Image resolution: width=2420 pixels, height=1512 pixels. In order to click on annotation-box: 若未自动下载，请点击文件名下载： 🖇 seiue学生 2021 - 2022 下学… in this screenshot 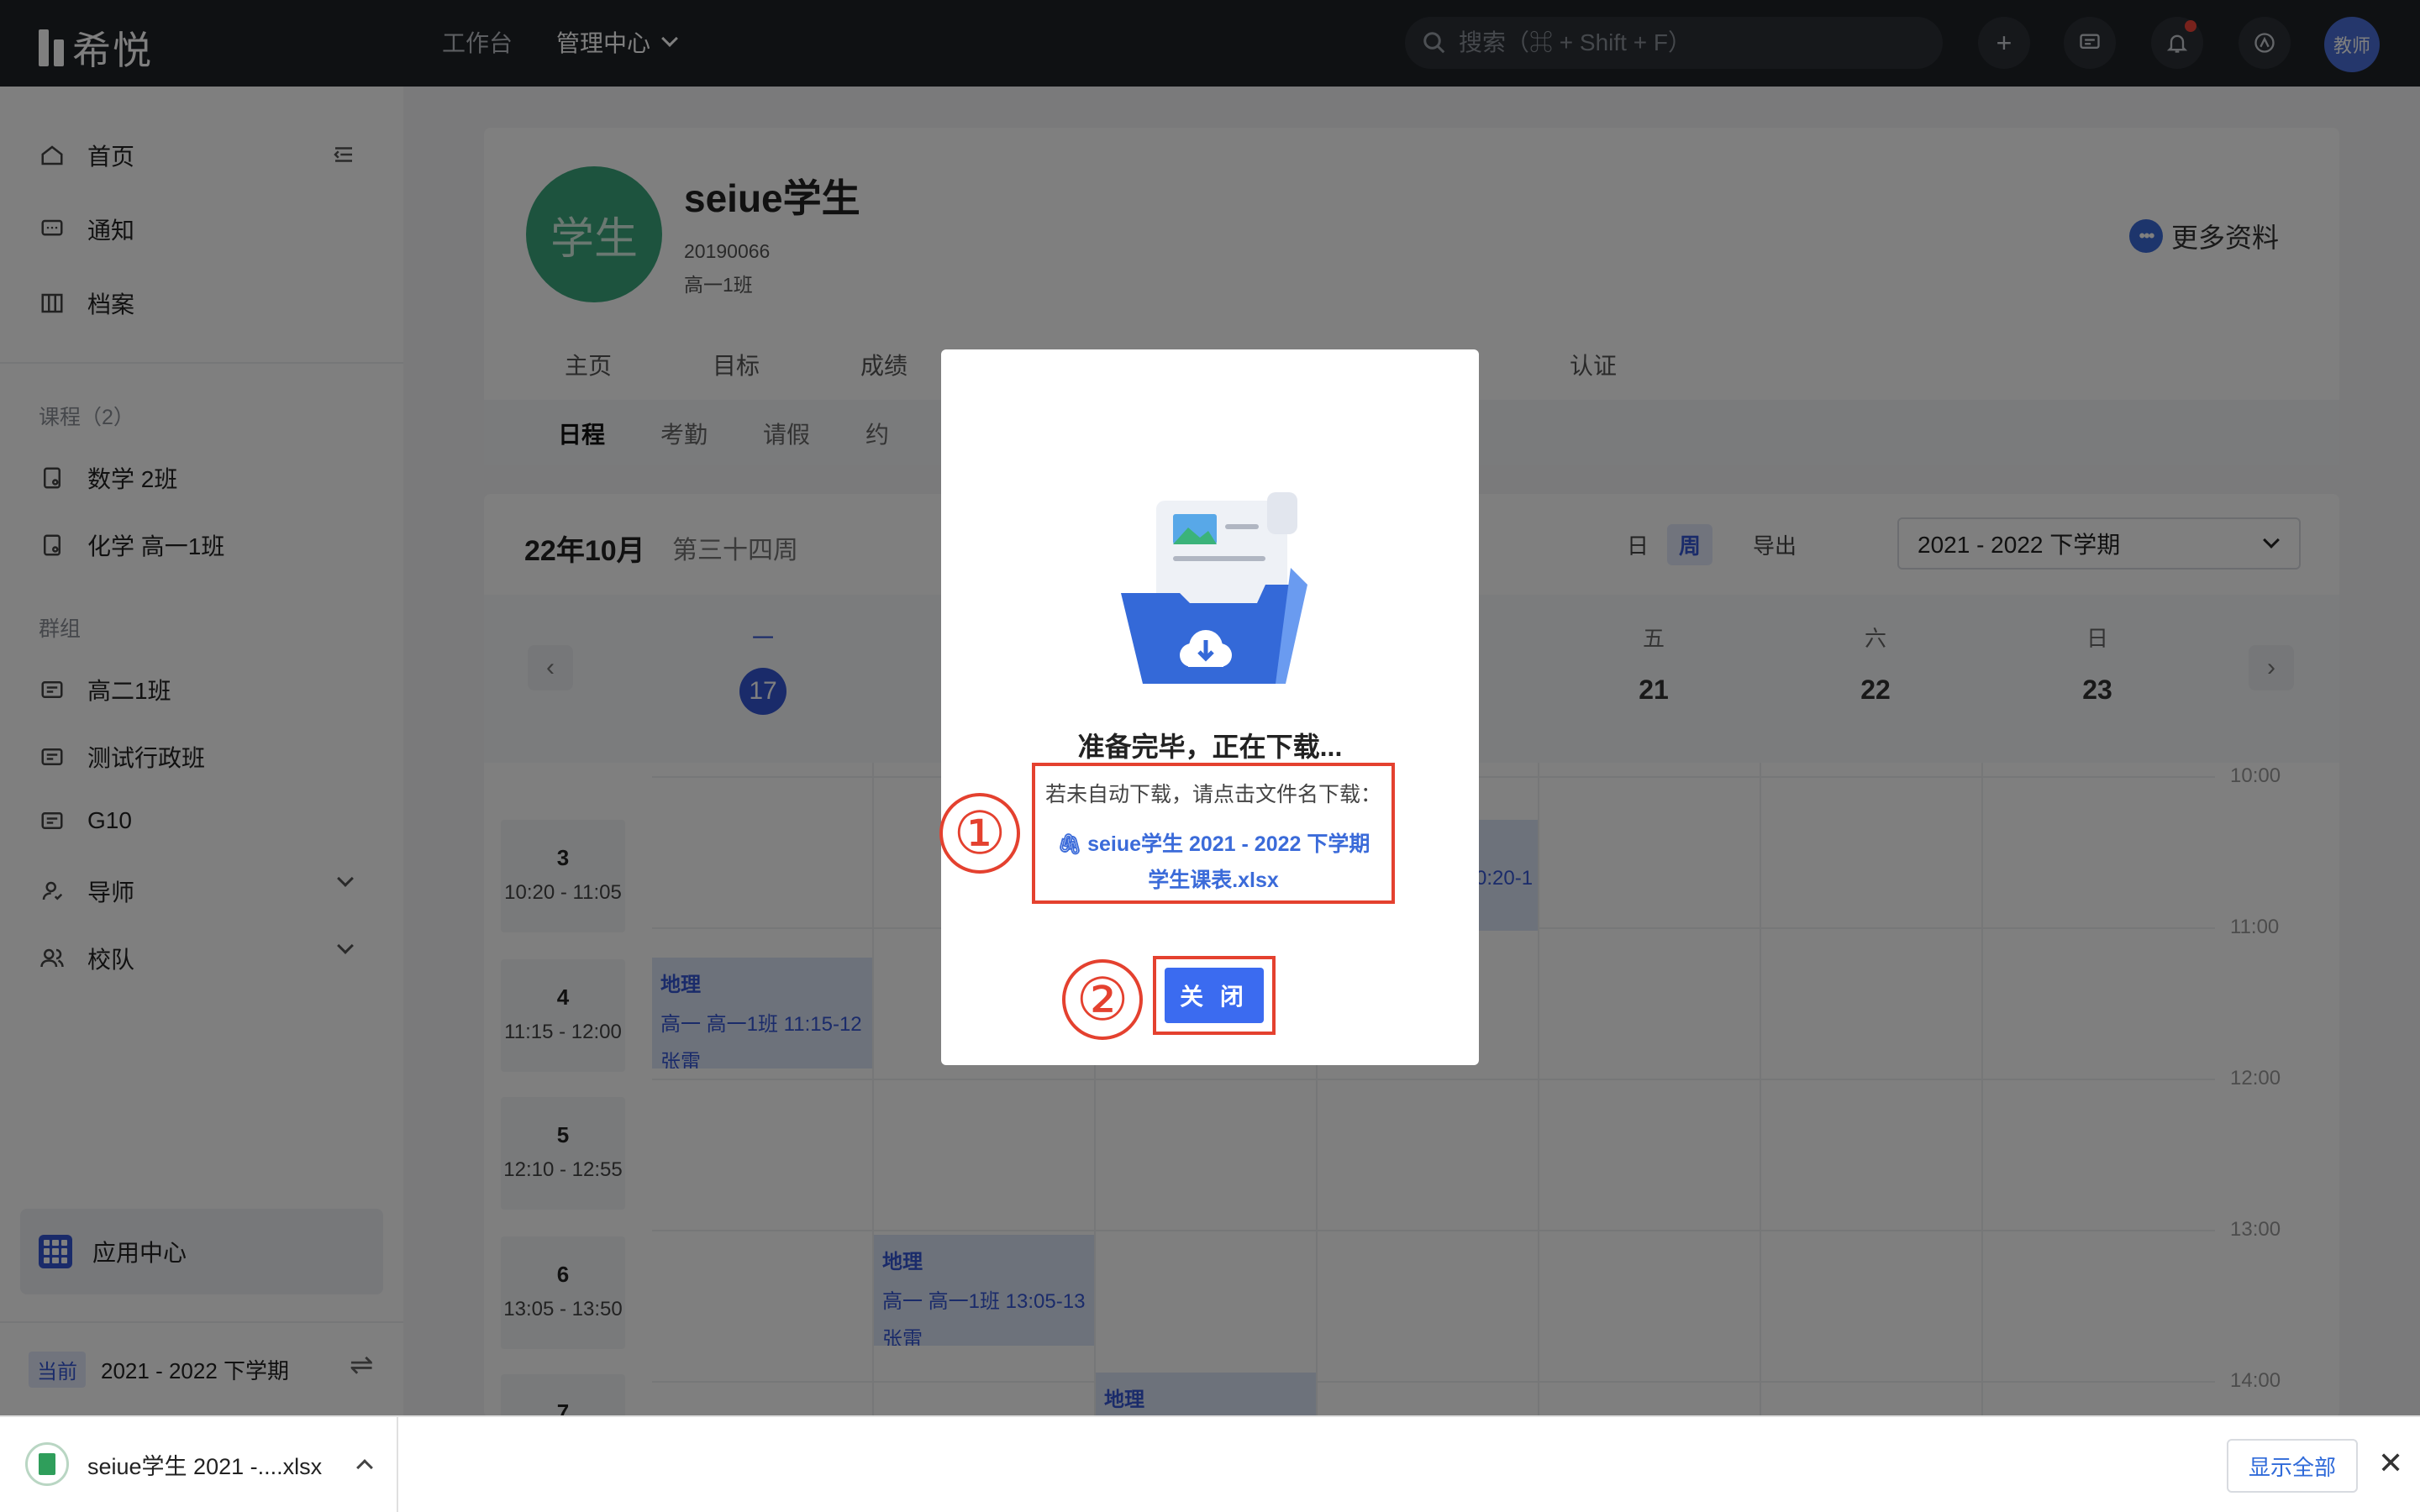, I will do `click(1213, 833)`.